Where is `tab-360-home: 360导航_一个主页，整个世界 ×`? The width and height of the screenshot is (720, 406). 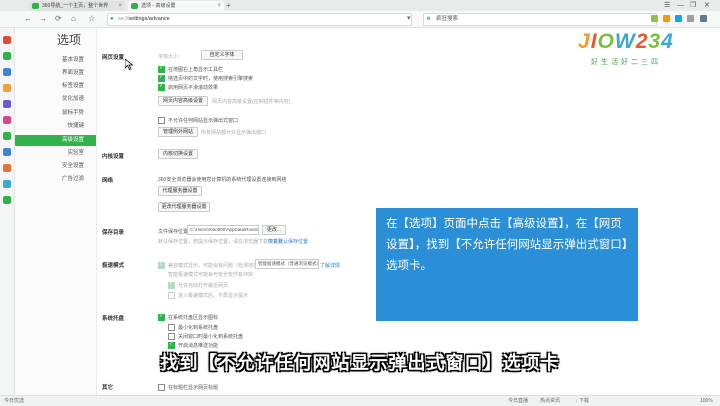 tab-360-home: 360导航_一个主页，整个世界 × is located at coordinates (77, 6).